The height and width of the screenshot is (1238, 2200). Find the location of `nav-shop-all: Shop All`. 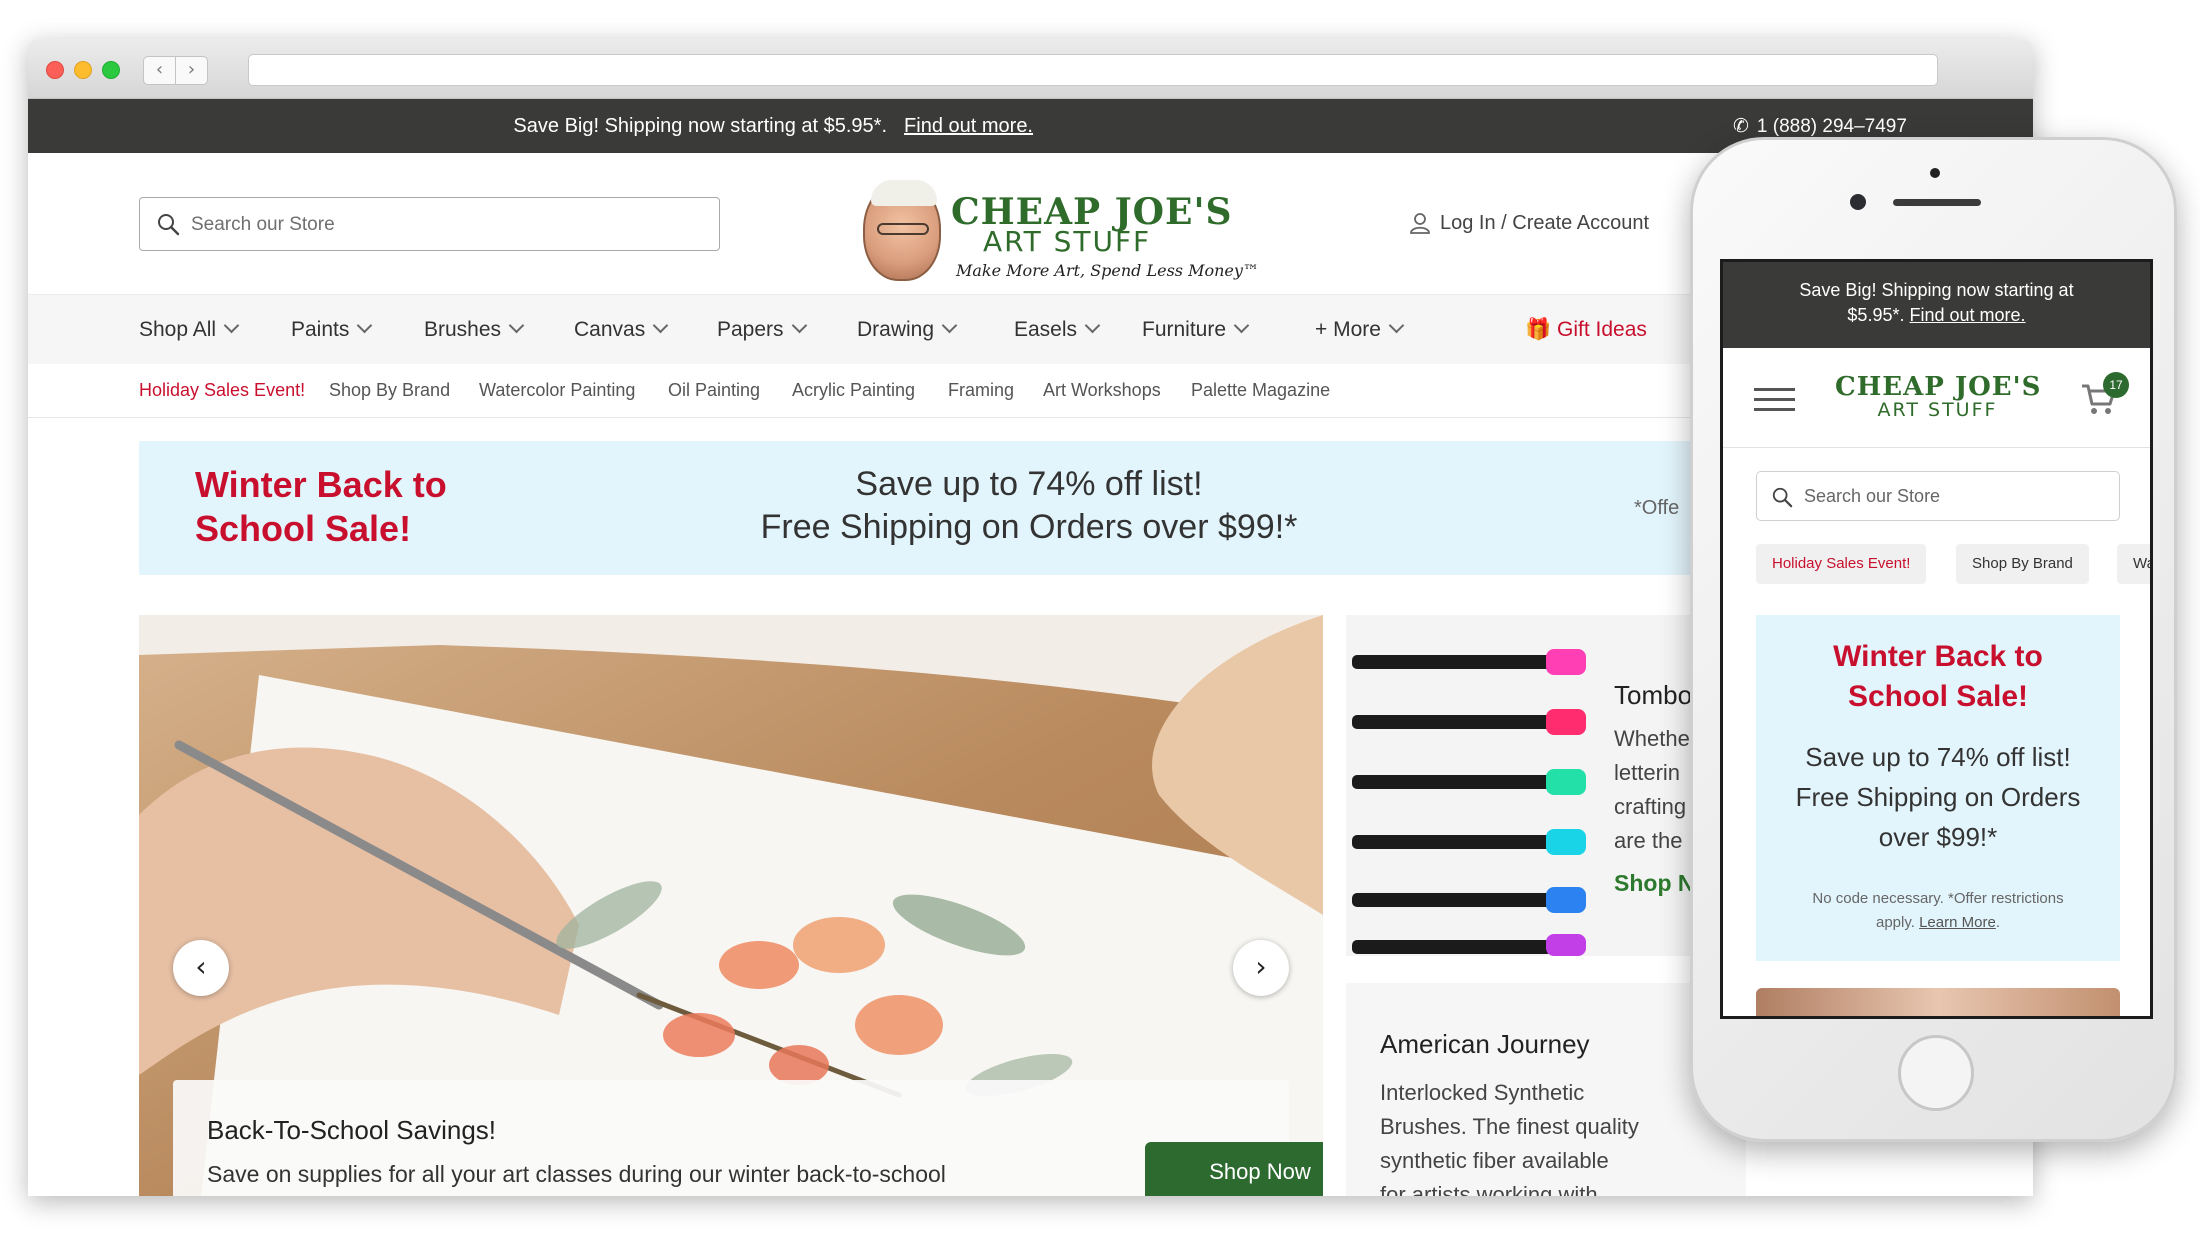

nav-shop-all: Shop All is located at coordinates (189, 329).